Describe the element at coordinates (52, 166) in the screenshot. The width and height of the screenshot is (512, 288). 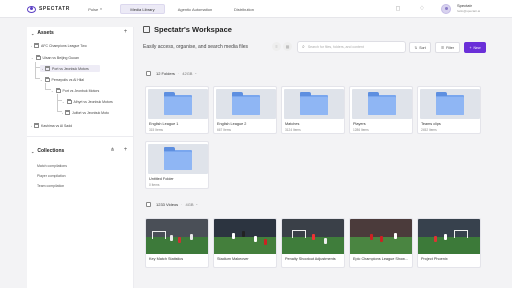
I see `collection-item: Match compilations` at that location.